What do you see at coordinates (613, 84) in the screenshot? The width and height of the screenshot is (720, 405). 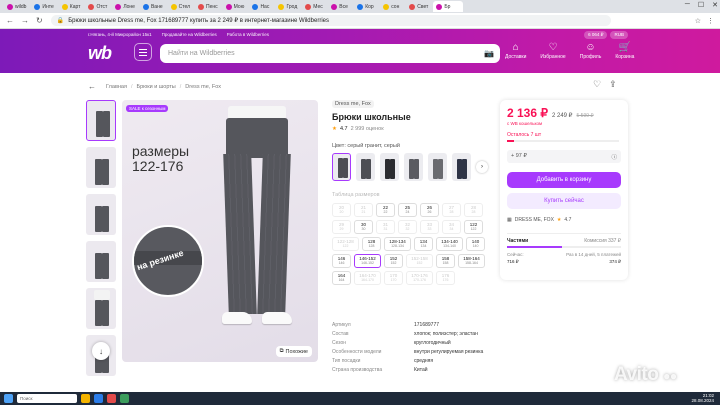 I see `share-icon: ⇪` at bounding box center [613, 84].